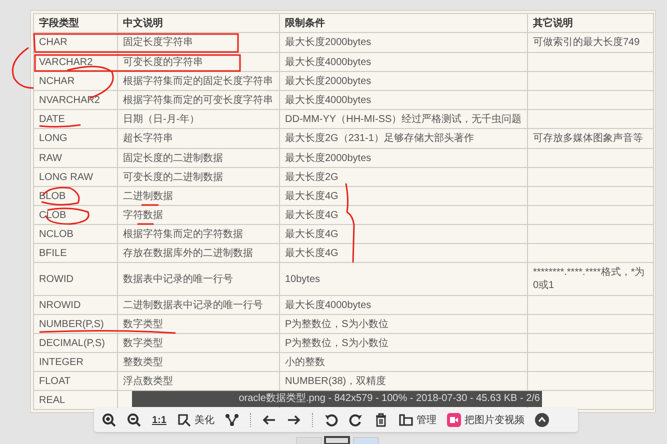 Image resolution: width=667 pixels, height=444 pixels. Describe the element at coordinates (76, 215) in the screenshot. I see `table-cell: CLOB` at that location.